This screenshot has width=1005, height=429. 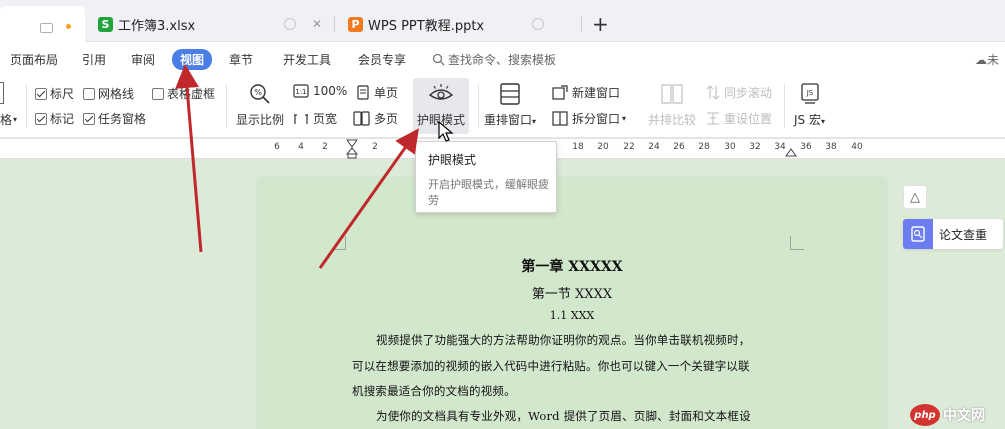 What do you see at coordinates (672, 105) in the screenshot?
I see `side-by-side-button: 并排比较` at bounding box center [672, 105].